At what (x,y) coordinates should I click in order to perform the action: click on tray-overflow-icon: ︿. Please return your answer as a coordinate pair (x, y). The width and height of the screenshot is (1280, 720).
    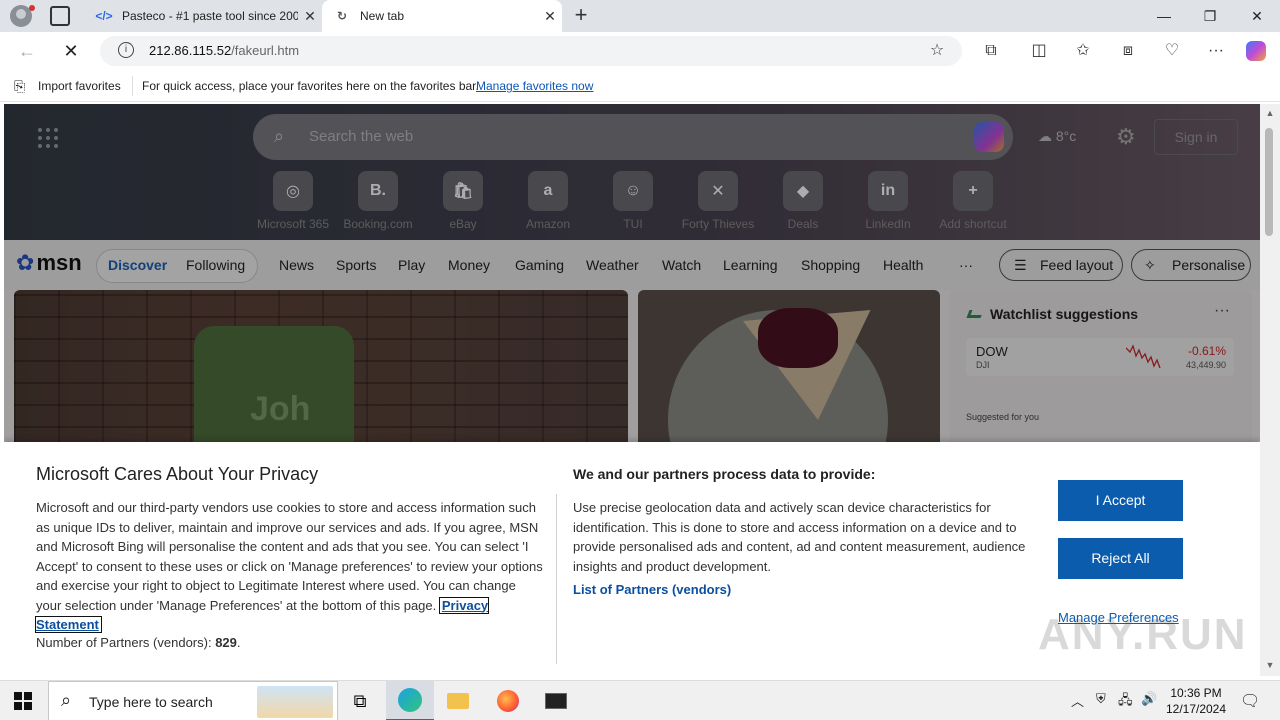
    Looking at the image, I should click on (1077, 700).